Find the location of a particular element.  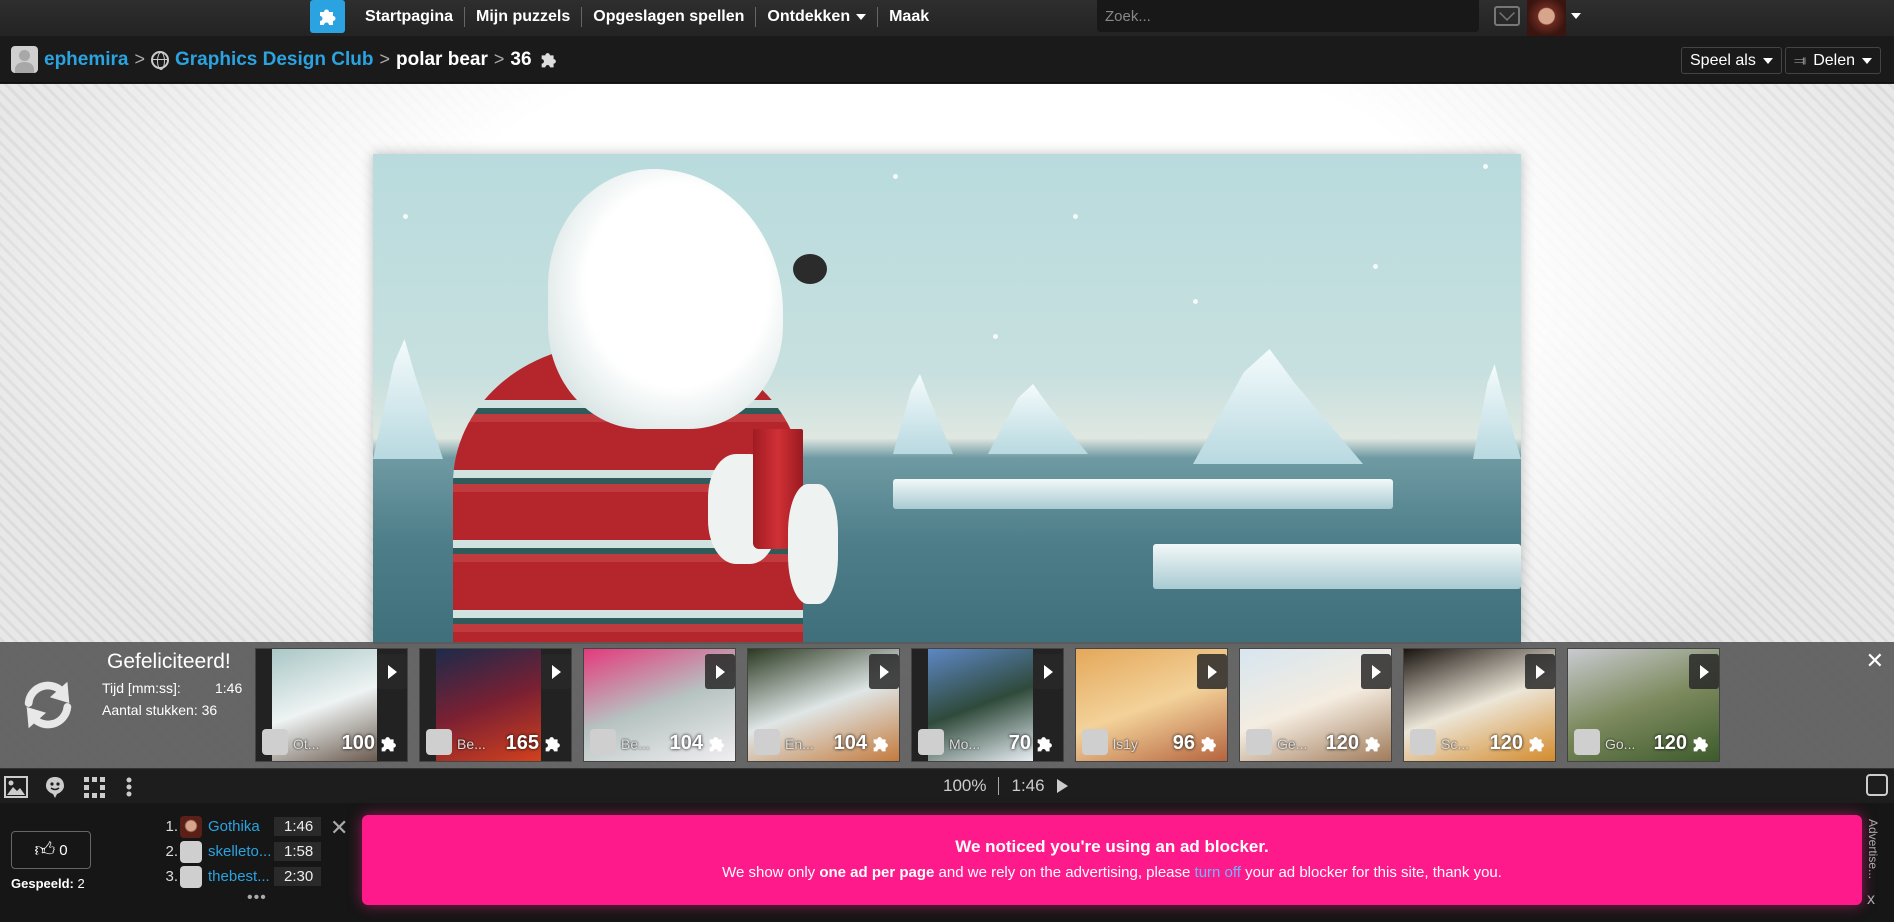

breadcrumb-group: Graphics Design Club is located at coordinates (274, 60).